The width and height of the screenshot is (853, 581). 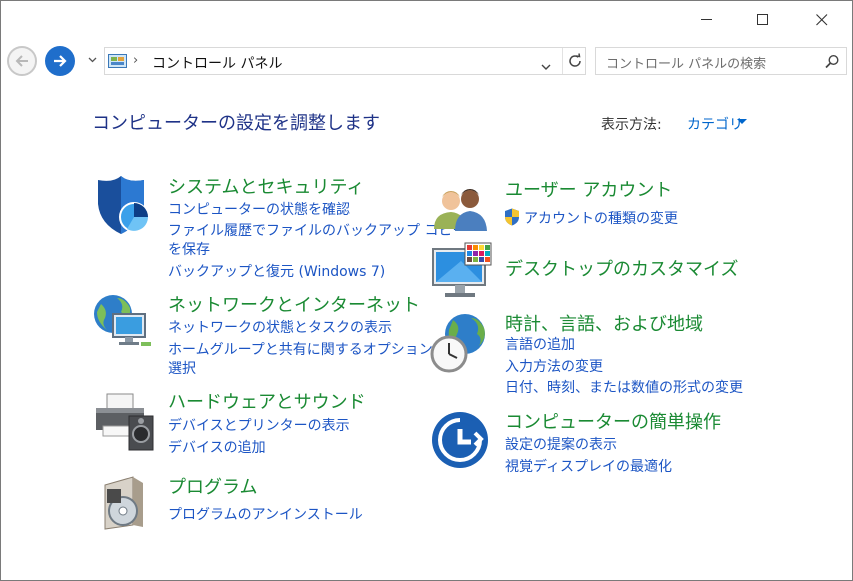 I want to click on refresh-button, so click(x=575, y=63).